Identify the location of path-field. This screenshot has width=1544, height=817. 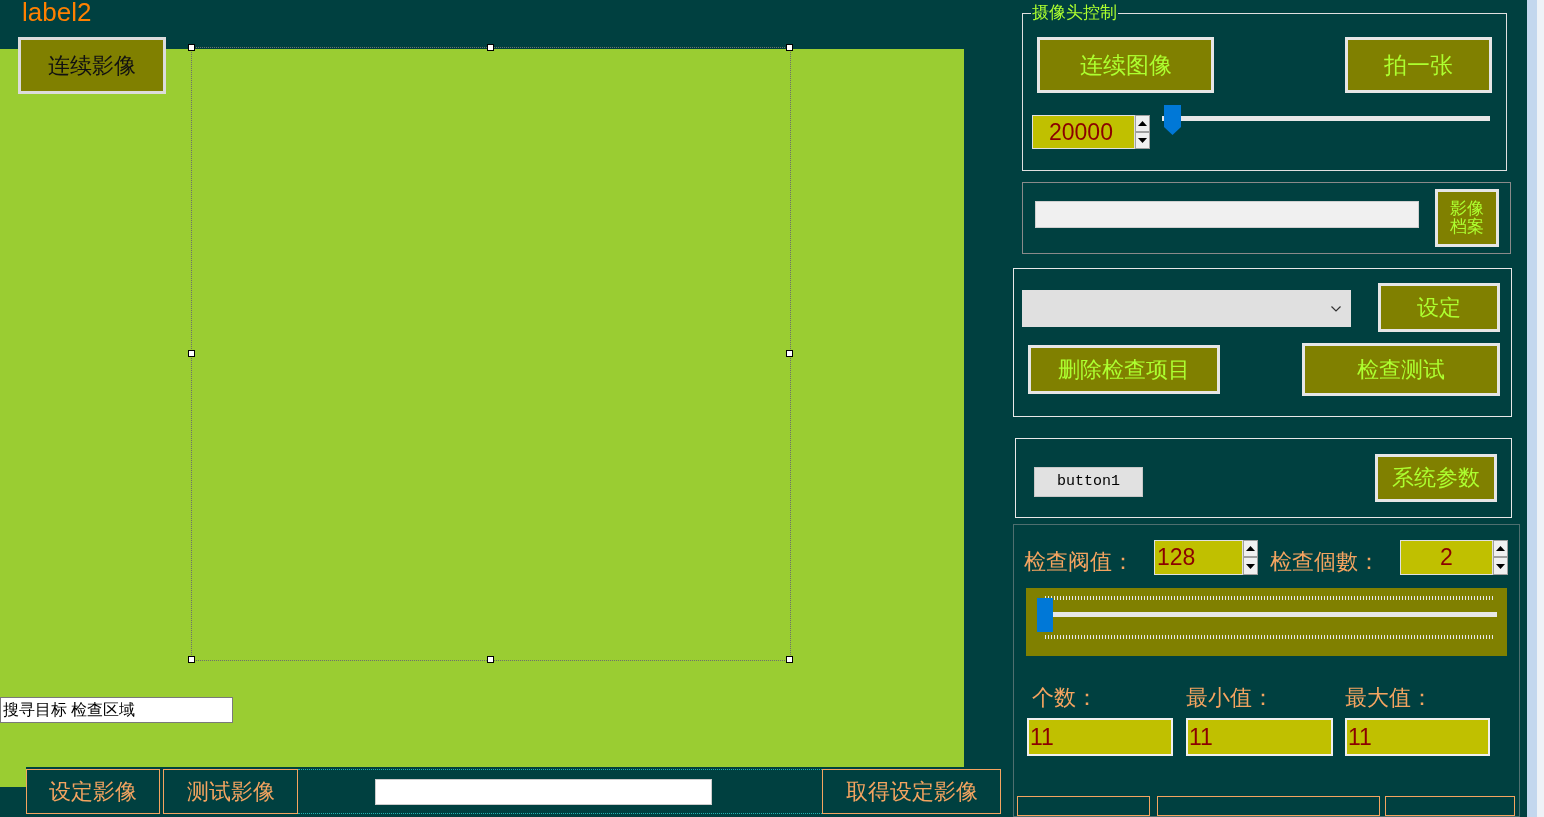
(1227, 215).